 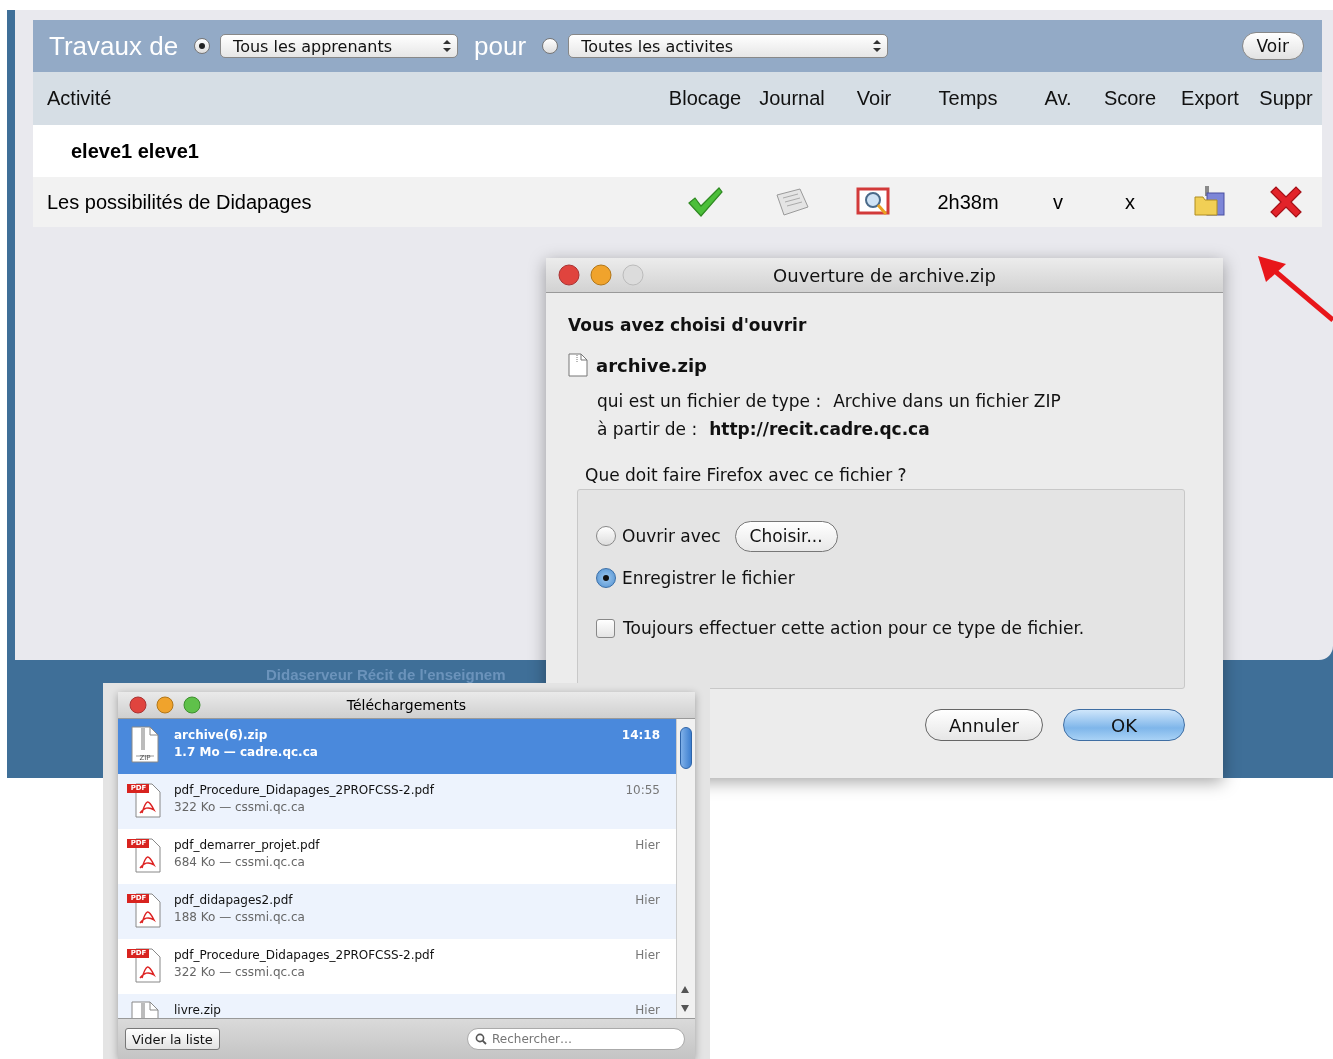 I want to click on option-label: Enregistrer le fichier, so click(x=708, y=578).